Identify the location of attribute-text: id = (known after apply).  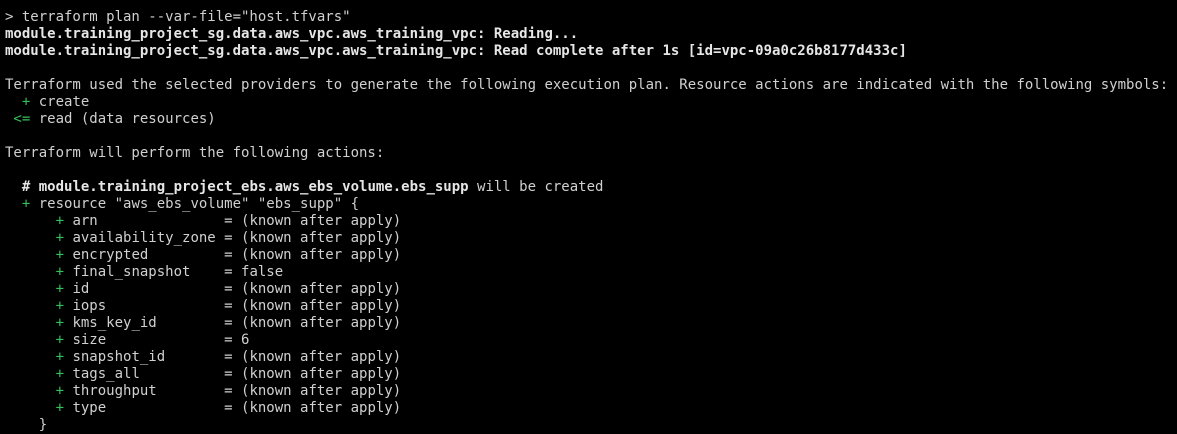
(233, 289).